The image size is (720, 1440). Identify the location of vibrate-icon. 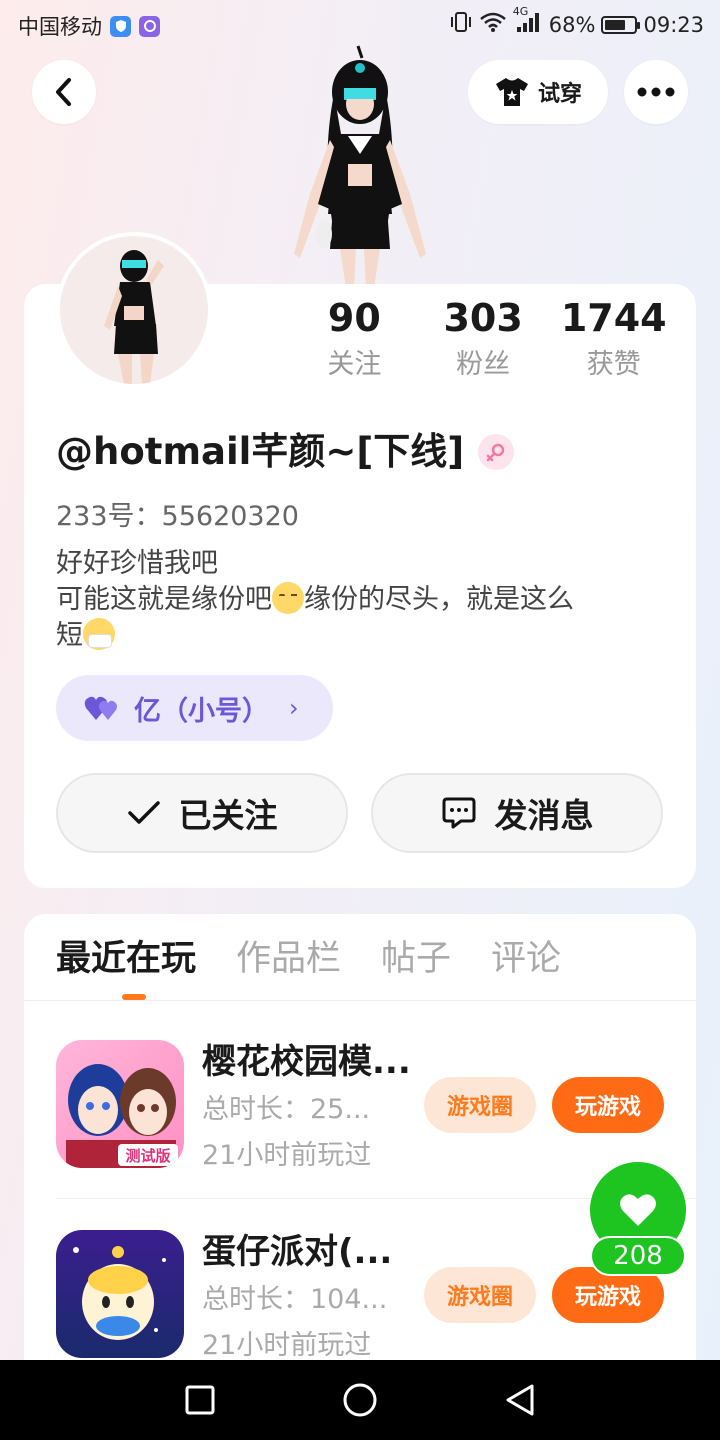
(461, 24).